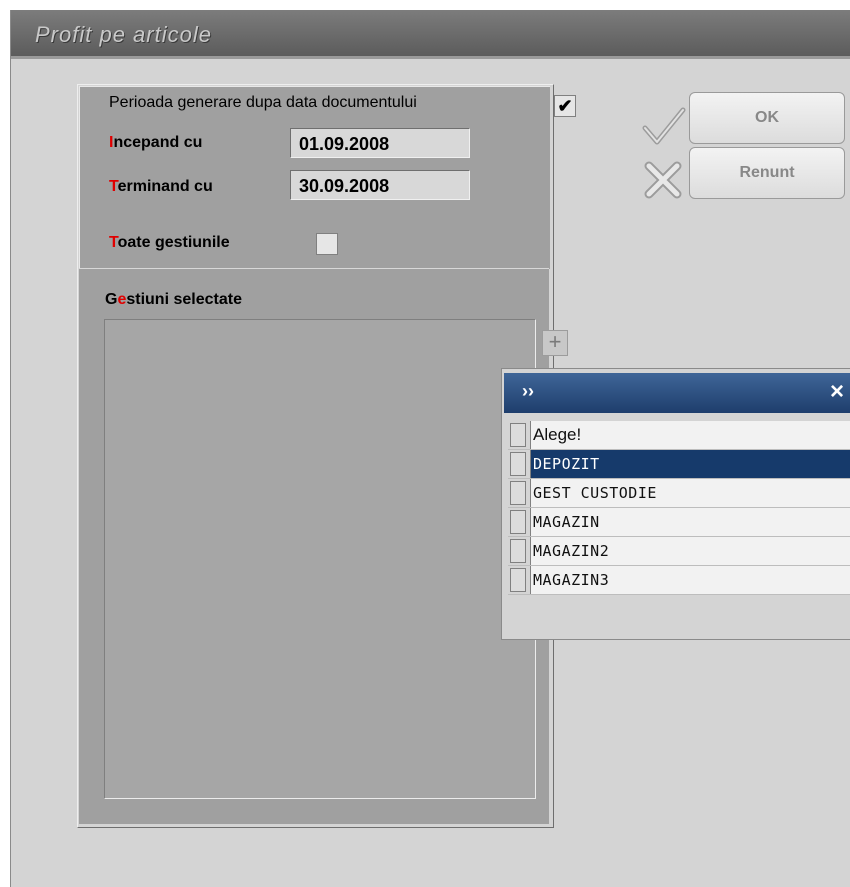  Describe the element at coordinates (430, 57) in the screenshot. I see `title-separator` at that location.